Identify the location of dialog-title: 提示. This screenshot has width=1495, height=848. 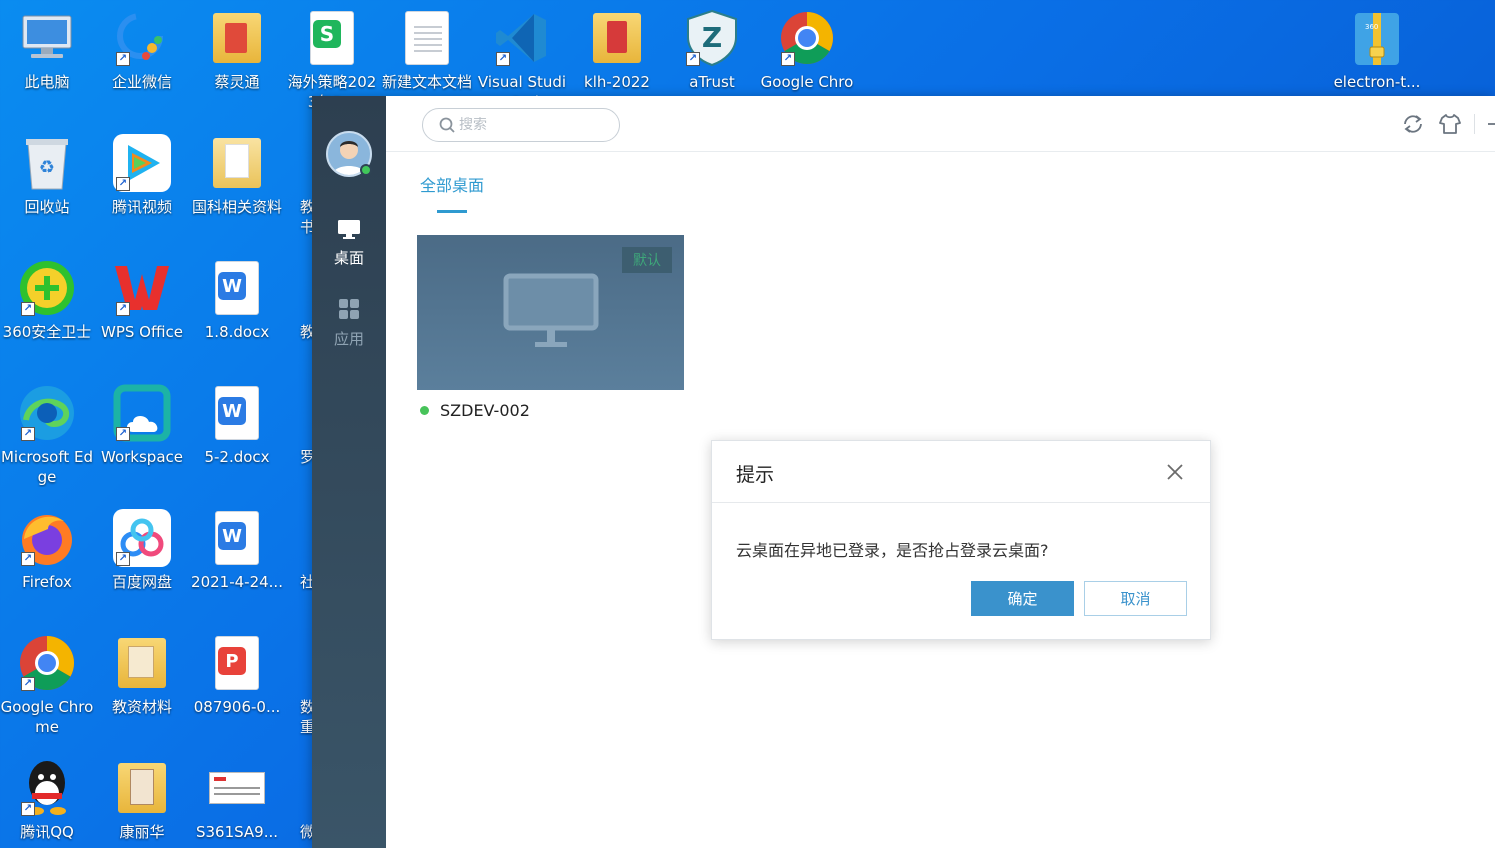
(755, 475).